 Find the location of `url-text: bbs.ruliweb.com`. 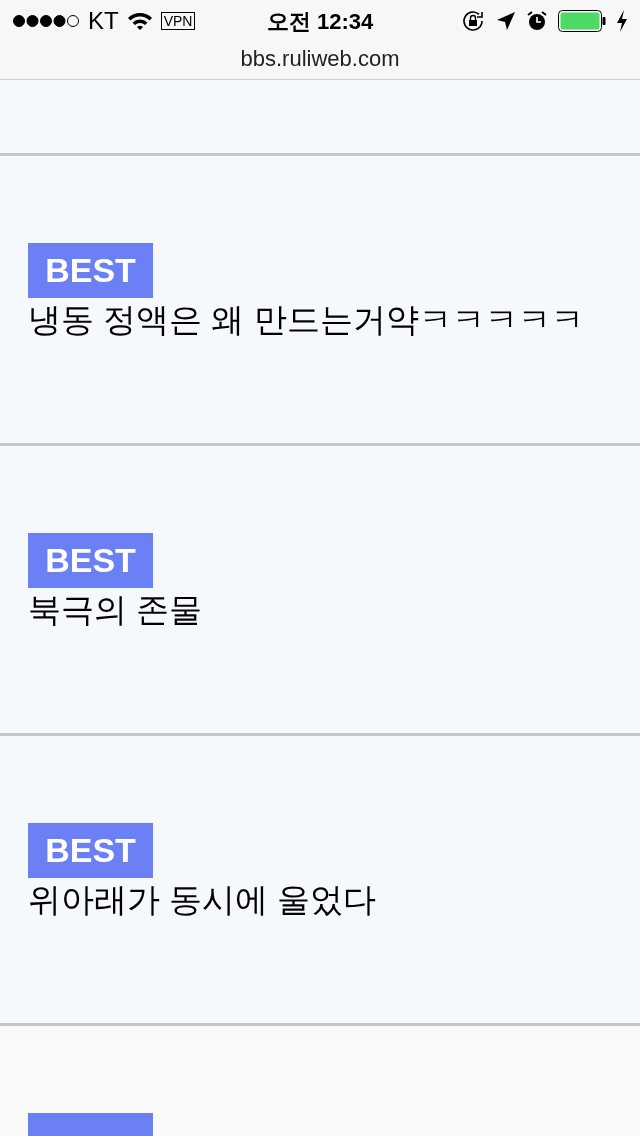

url-text: bbs.ruliweb.com is located at coordinates (320, 59).